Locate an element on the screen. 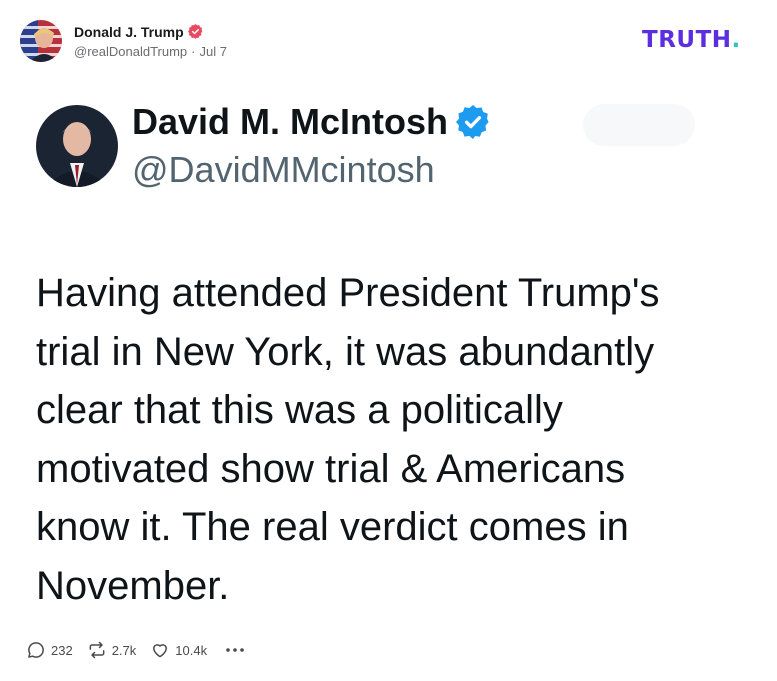  reply-icon is located at coordinates (36, 650).